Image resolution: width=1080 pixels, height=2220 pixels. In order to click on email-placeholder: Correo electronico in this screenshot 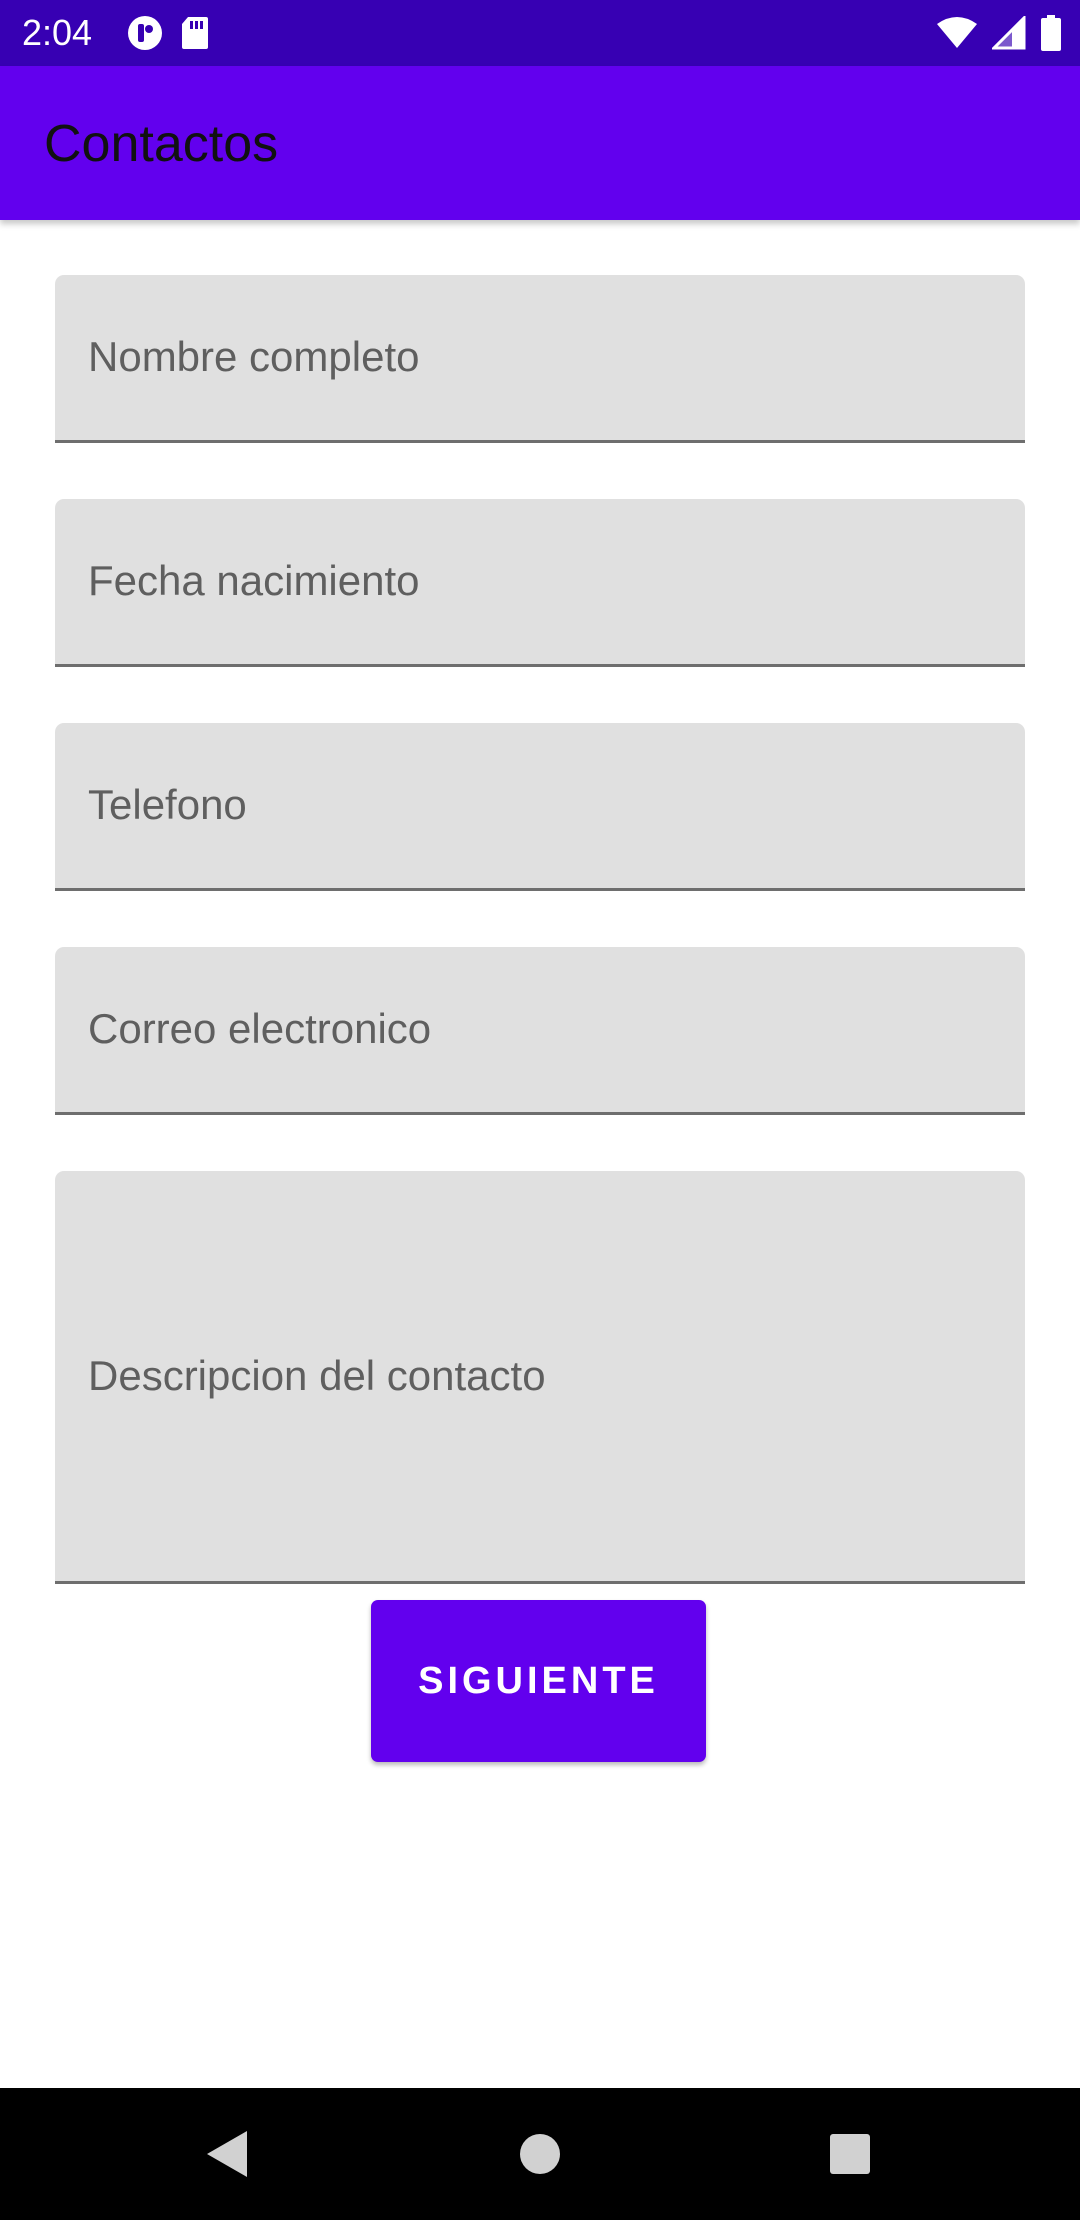, I will do `click(260, 1028)`.